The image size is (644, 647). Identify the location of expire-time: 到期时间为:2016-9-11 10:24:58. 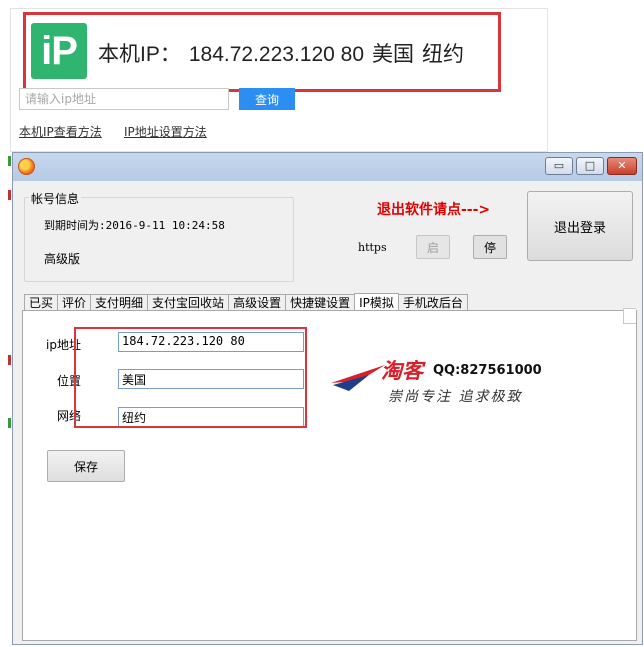
(134, 225).